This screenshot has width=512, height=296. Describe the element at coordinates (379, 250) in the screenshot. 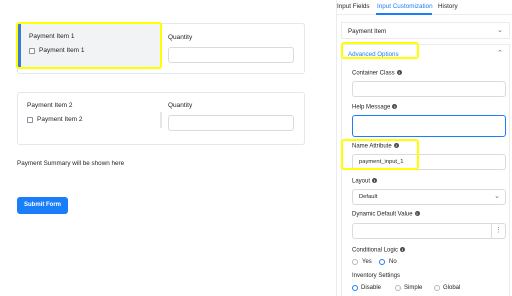

I see `conditional-logic-label: Conditional Logic i` at that location.